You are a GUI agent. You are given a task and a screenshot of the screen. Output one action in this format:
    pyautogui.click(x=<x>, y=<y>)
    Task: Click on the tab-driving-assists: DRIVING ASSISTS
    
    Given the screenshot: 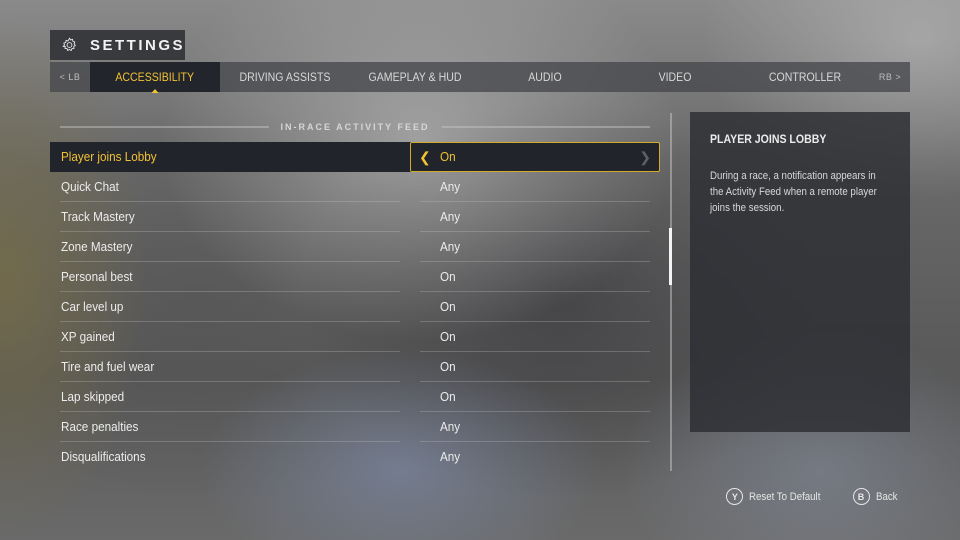 What is the action you would take?
    pyautogui.click(x=285, y=77)
    